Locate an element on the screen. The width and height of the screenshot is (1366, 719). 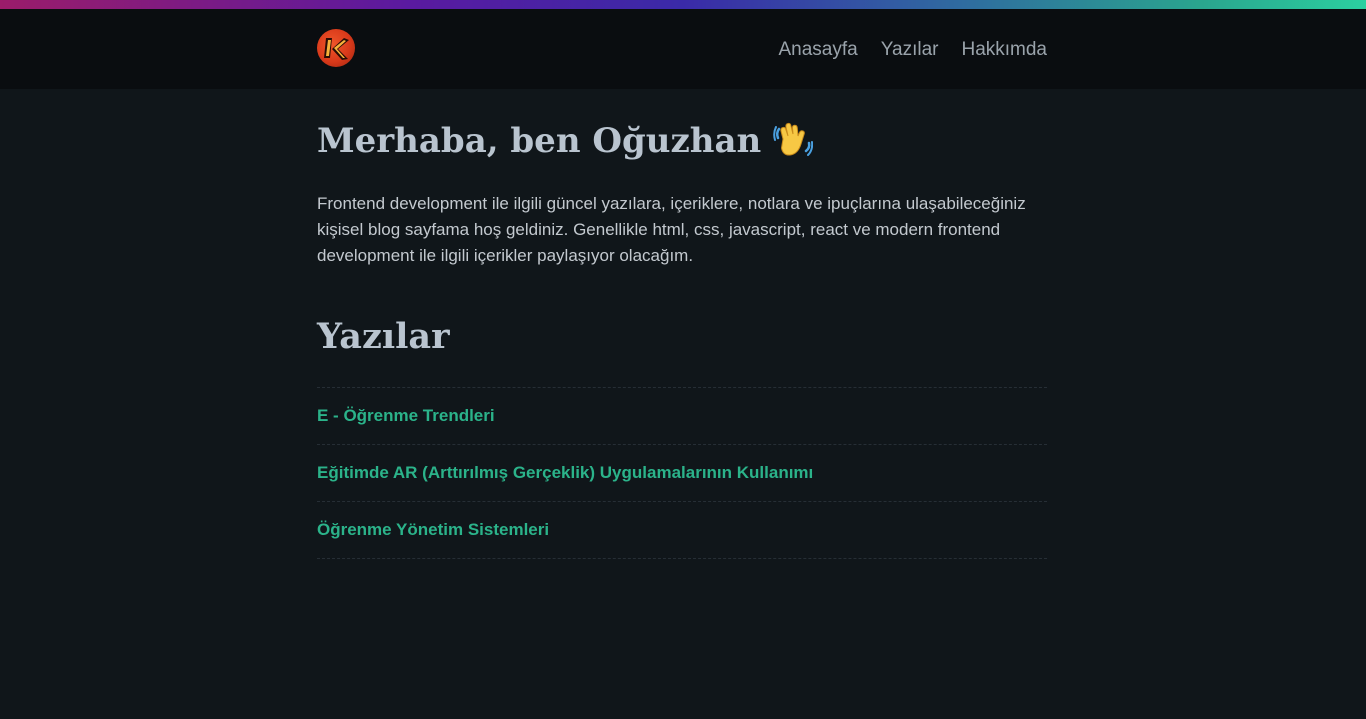
waving-hand-icon is located at coordinates (793, 141).